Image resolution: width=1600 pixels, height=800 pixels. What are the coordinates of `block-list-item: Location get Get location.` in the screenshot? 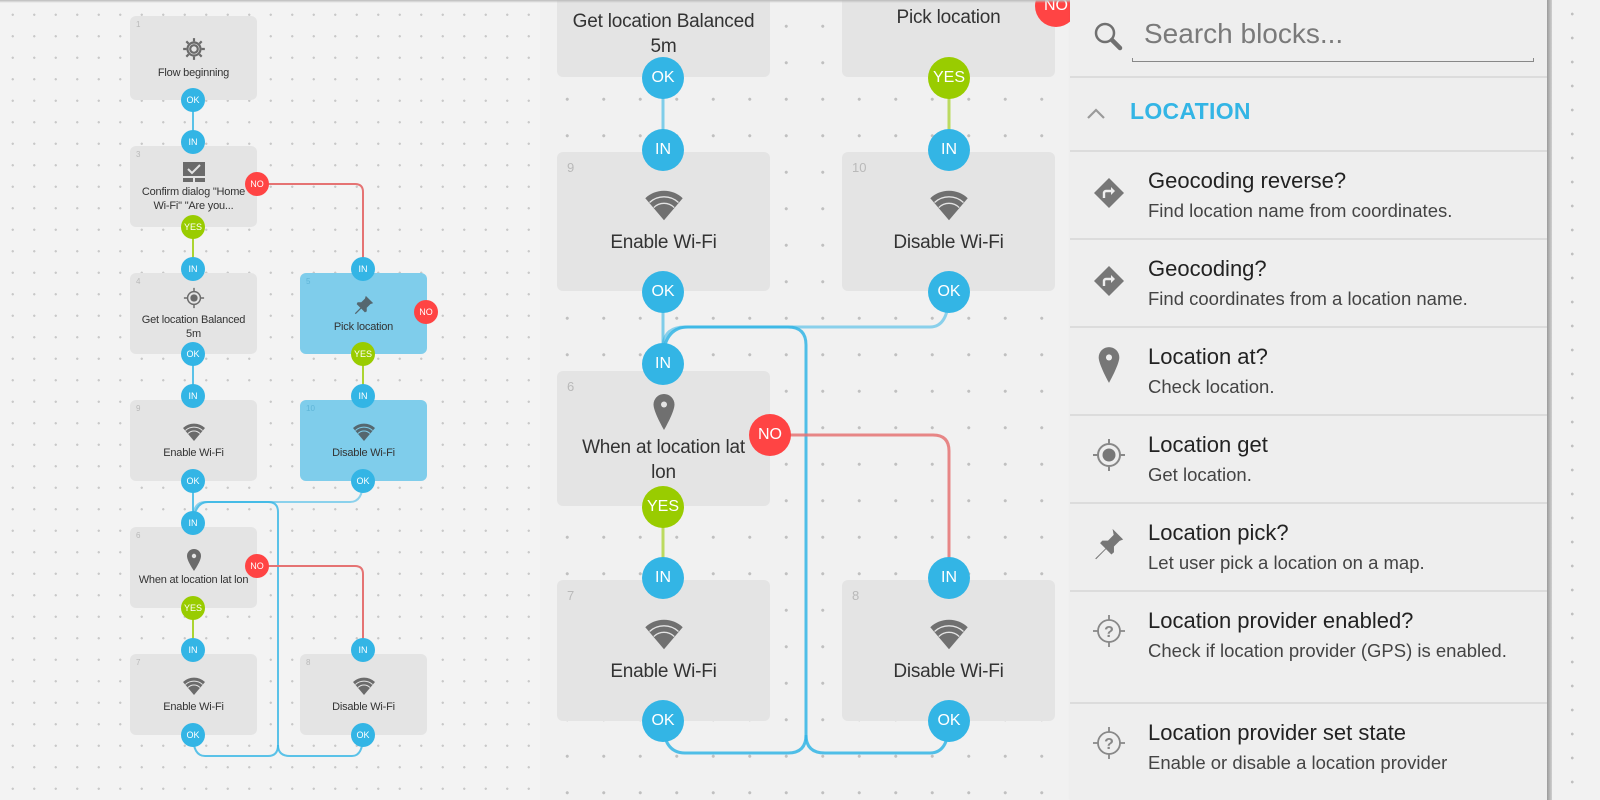 It's located at (1308, 460).